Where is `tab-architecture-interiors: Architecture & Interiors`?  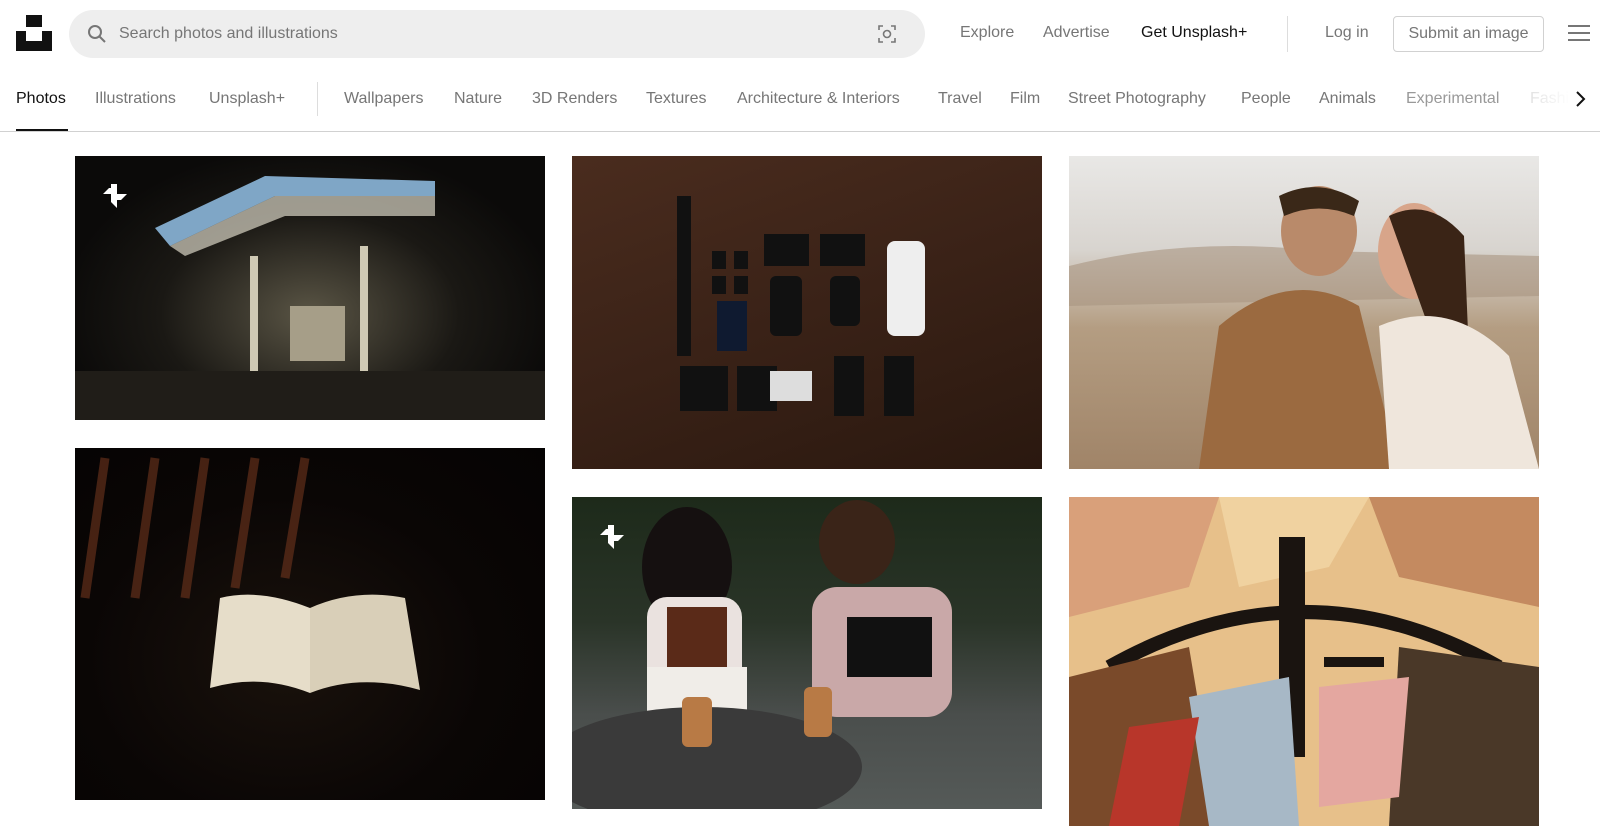
tab-architecture-interiors: Architecture & Interiors is located at coordinates (818, 99).